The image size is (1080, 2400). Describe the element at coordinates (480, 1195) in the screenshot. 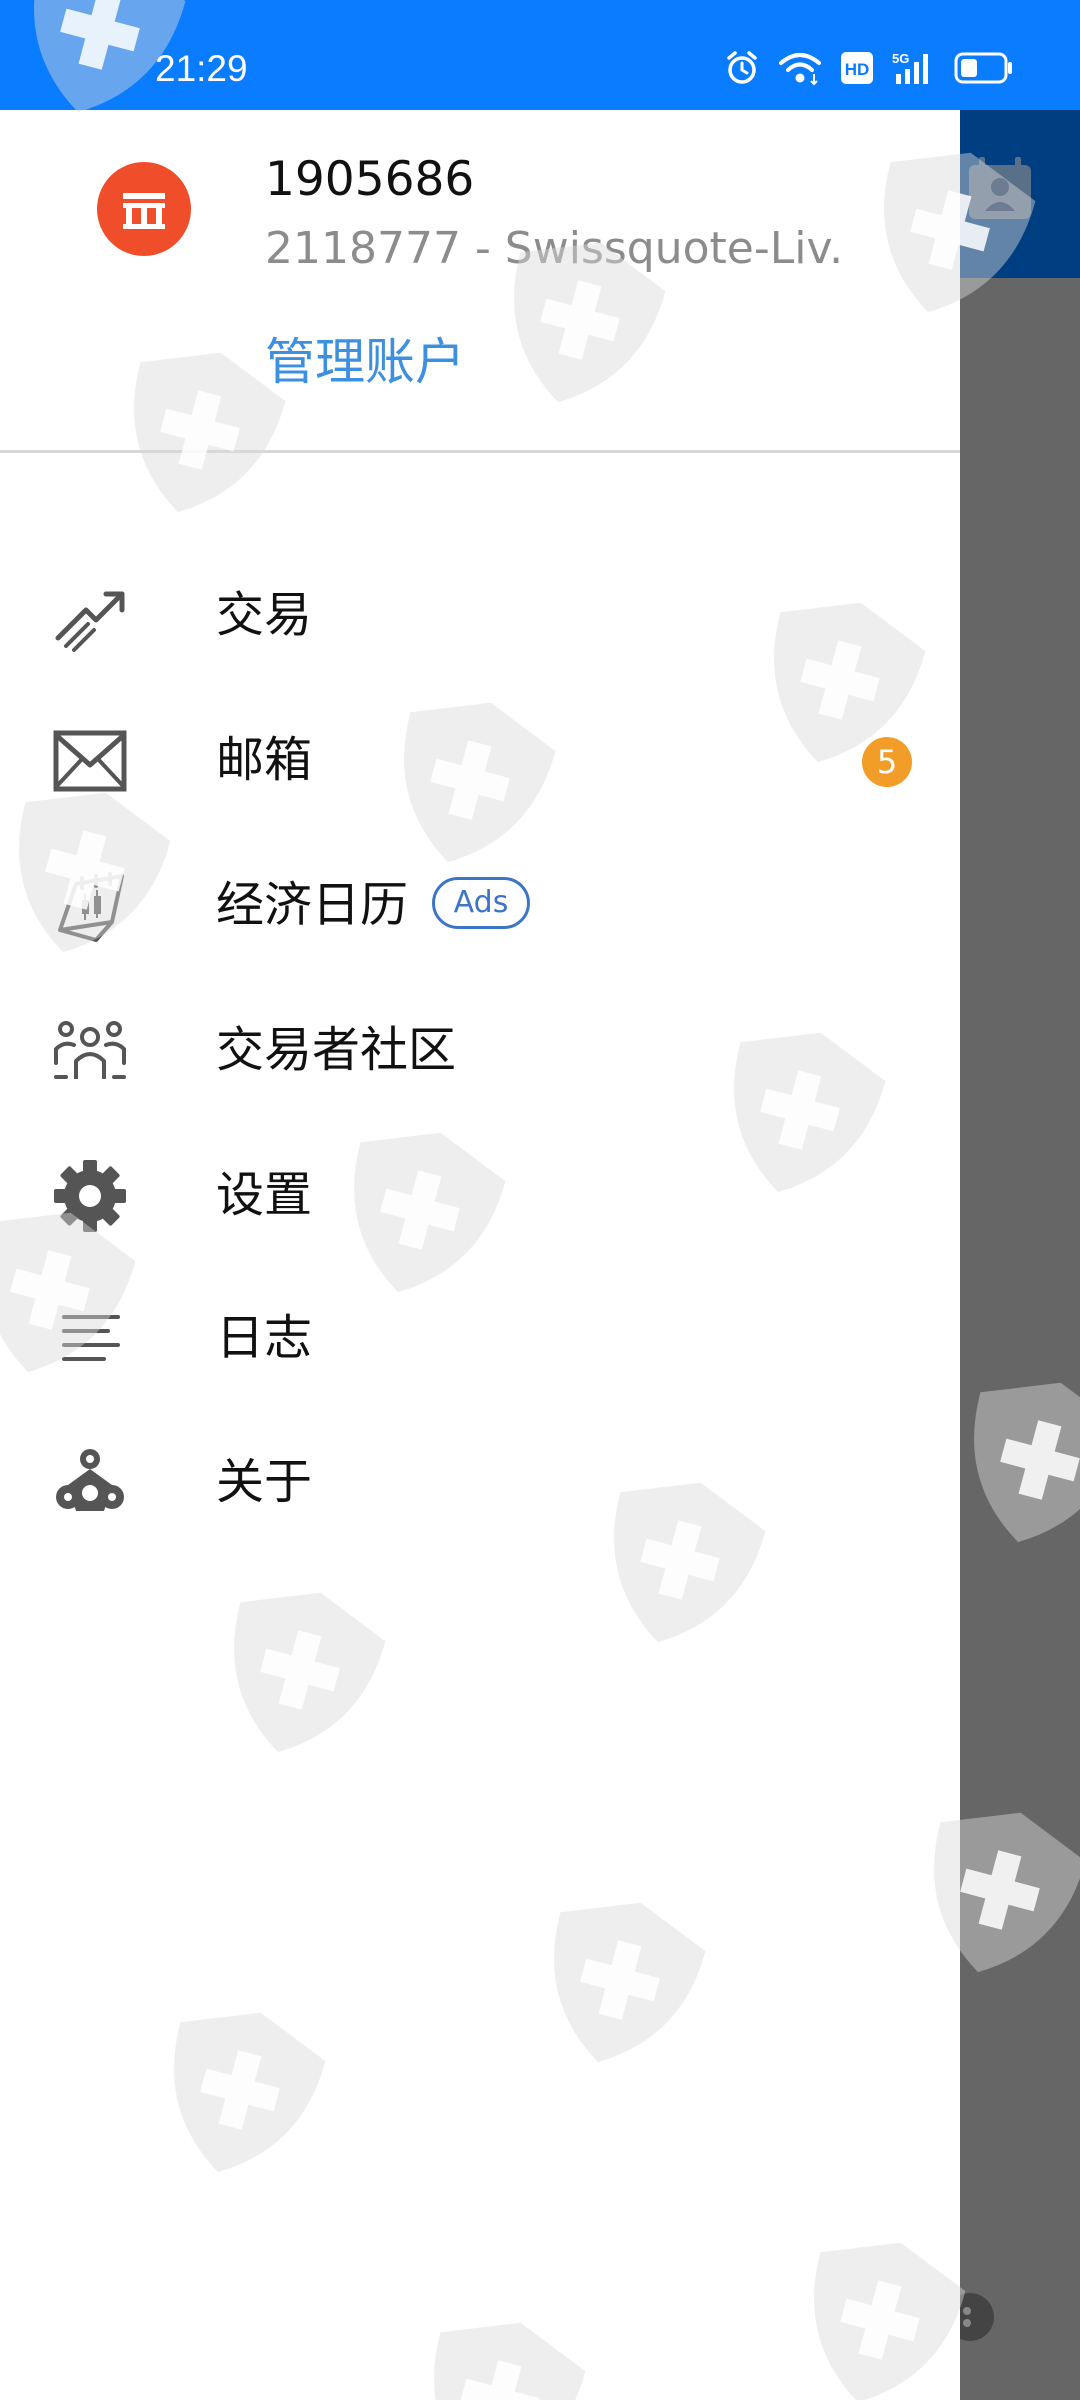

I see `menu-item-settings: 设置` at that location.